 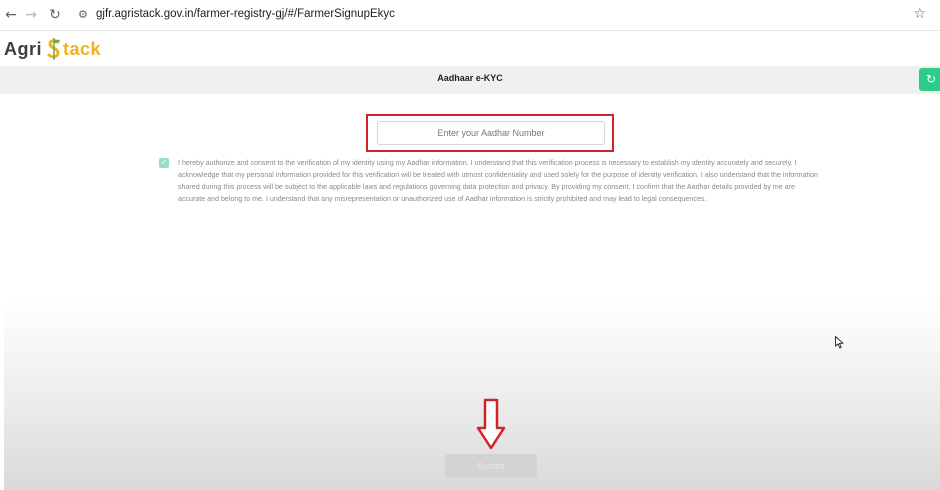 What do you see at coordinates (839, 342) in the screenshot?
I see `mouse-cursor-icon` at bounding box center [839, 342].